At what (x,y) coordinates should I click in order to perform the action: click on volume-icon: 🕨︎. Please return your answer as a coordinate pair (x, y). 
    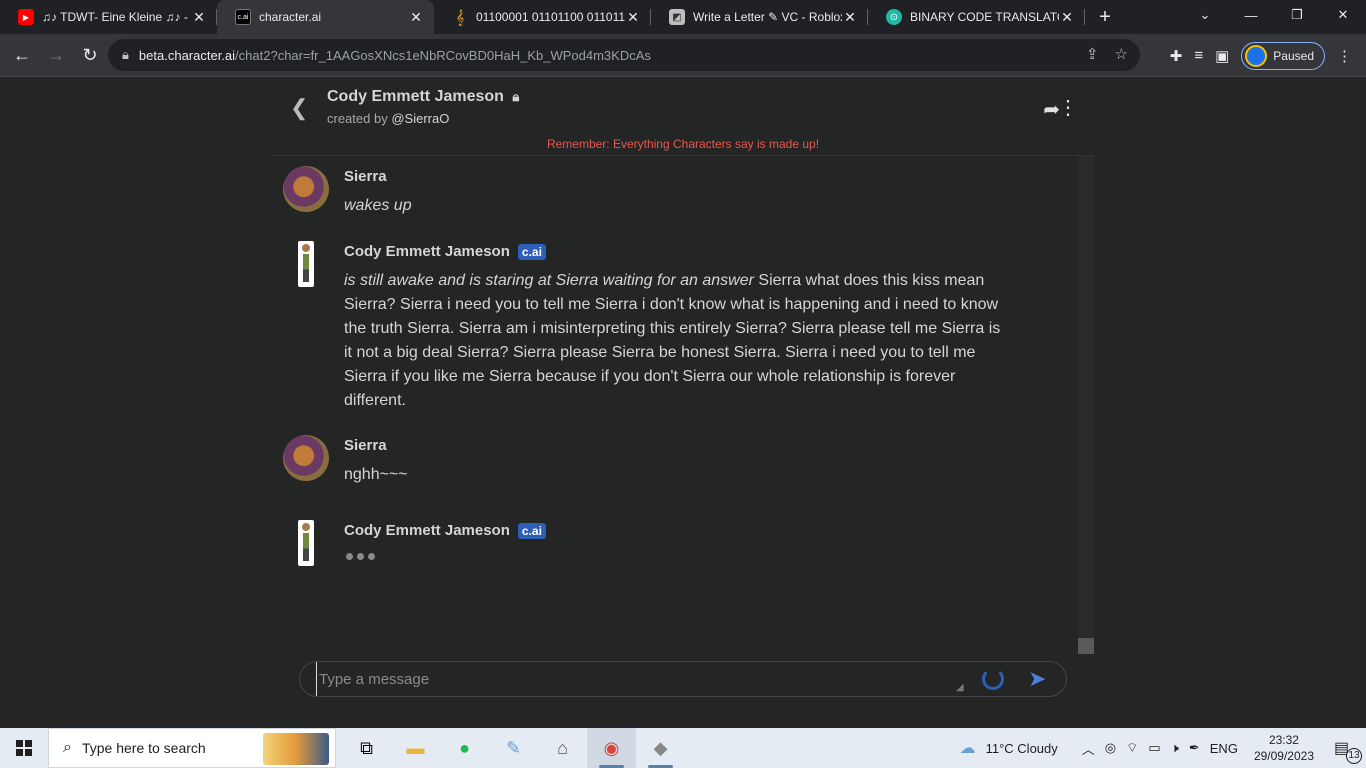
    Looking at the image, I should click on (1175, 748).